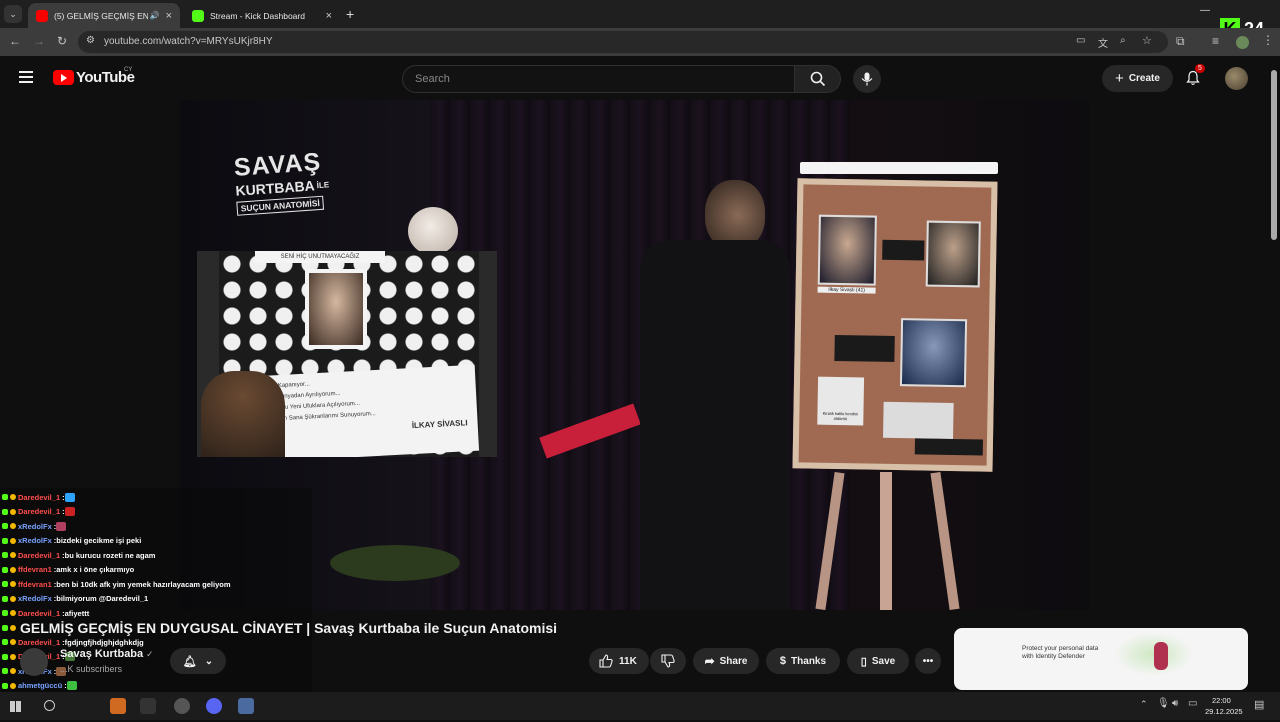 This screenshot has width=1280, height=722. I want to click on chat-message: xRedolFx: bilmiyorum @Daredevil_1, so click(75, 599).